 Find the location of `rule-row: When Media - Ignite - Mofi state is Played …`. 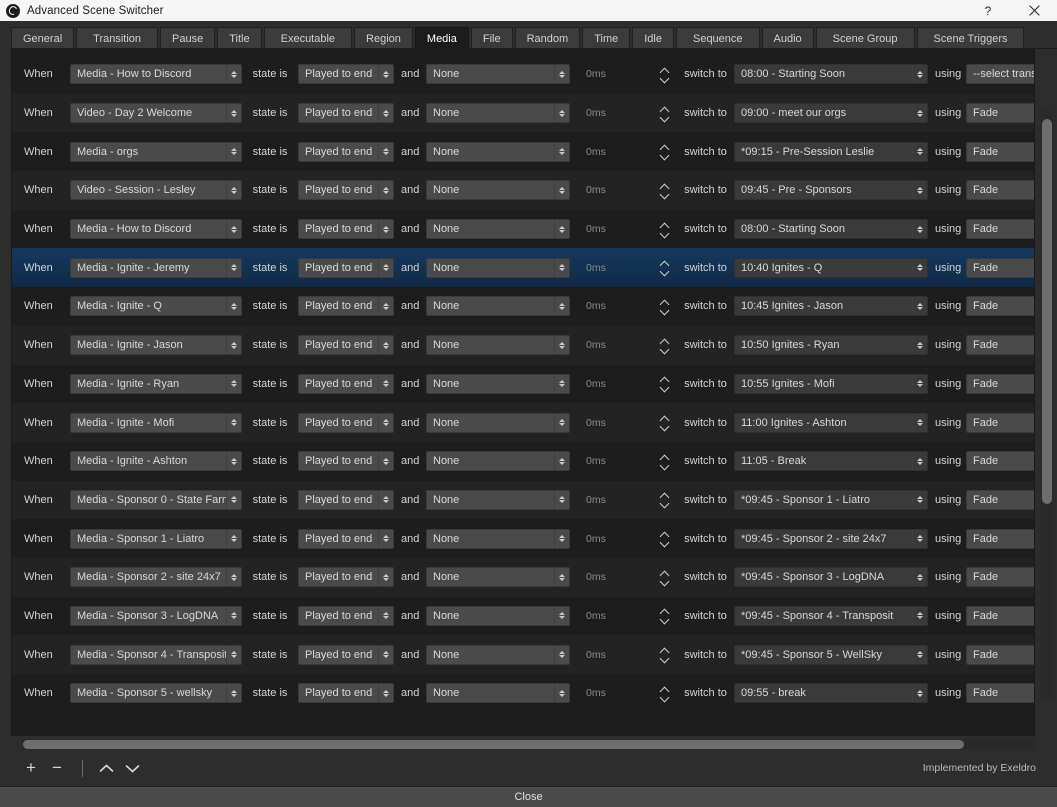

rule-row: When Media - Ignite - Mofi state is Played … is located at coordinates (523, 422).